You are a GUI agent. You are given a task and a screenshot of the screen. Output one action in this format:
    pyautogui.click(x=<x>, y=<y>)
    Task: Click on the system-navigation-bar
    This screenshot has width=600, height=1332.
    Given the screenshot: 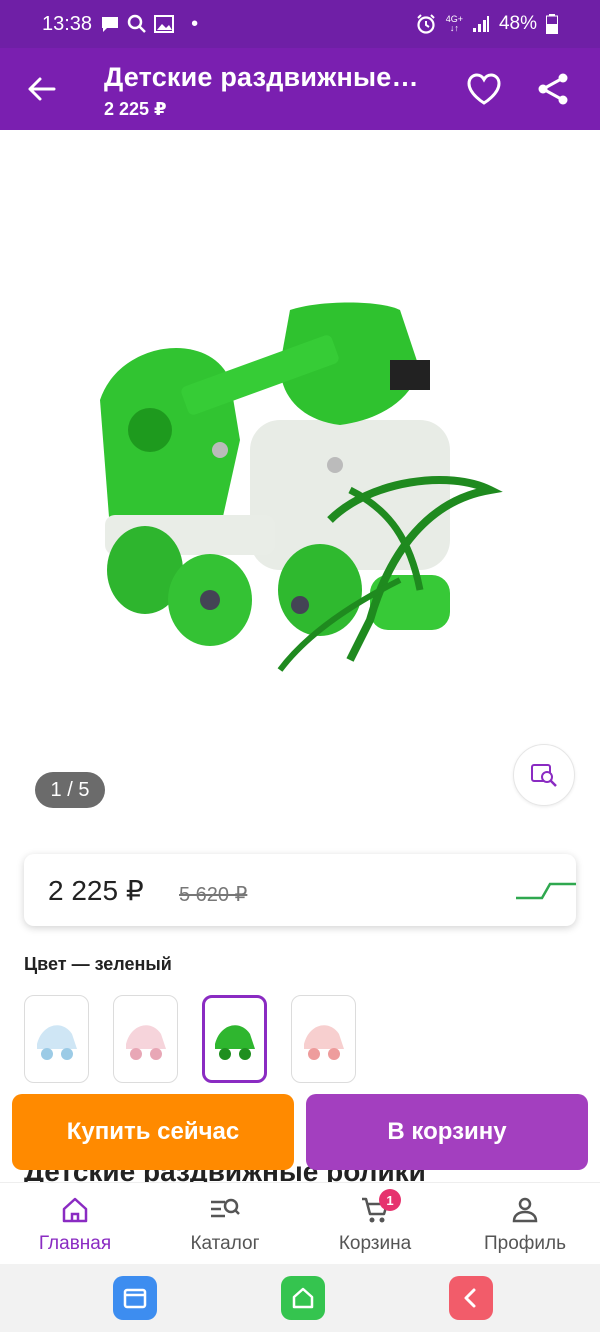 What is the action you would take?
    pyautogui.click(x=300, y=1298)
    